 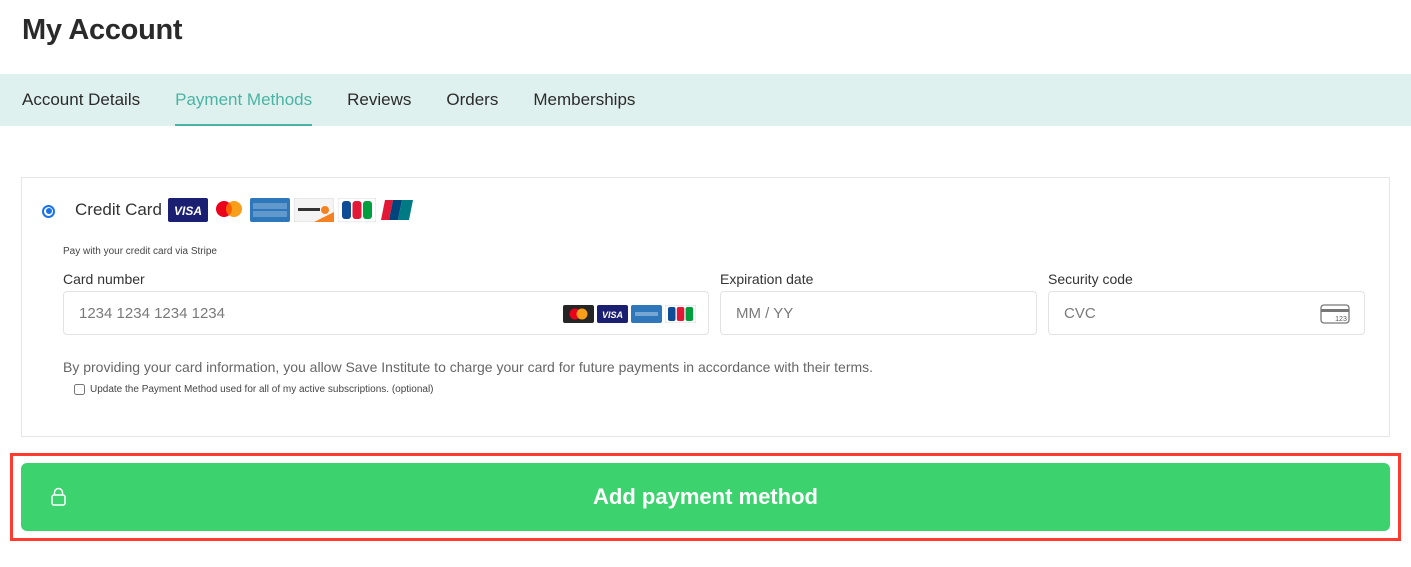 What do you see at coordinates (646, 314) in the screenshot?
I see `amex-icon` at bounding box center [646, 314].